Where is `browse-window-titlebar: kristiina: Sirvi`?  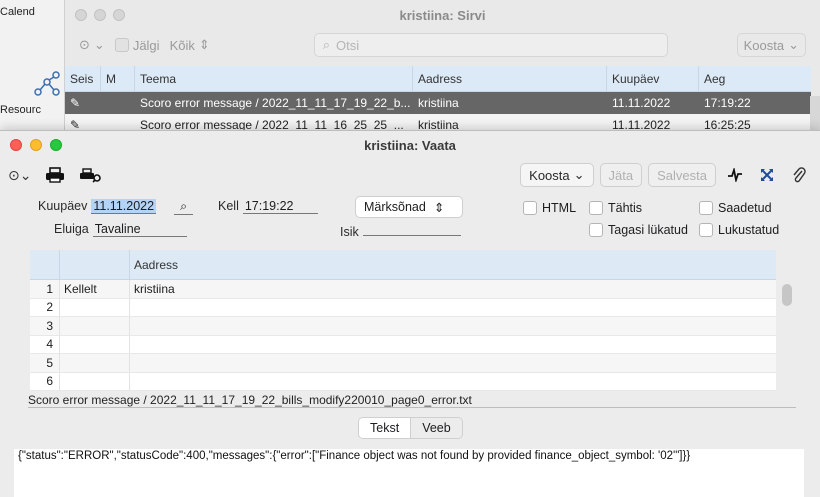 browse-window-titlebar: kristiina: Sirvi is located at coordinates (442, 15).